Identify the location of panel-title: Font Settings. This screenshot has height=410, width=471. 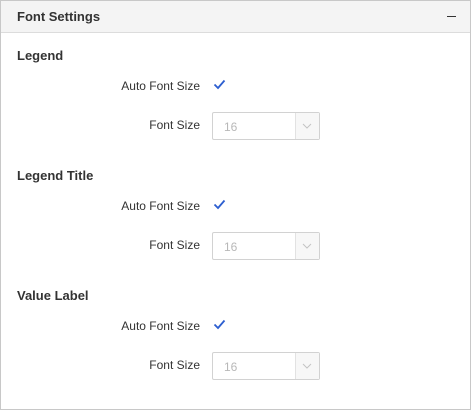
(59, 16).